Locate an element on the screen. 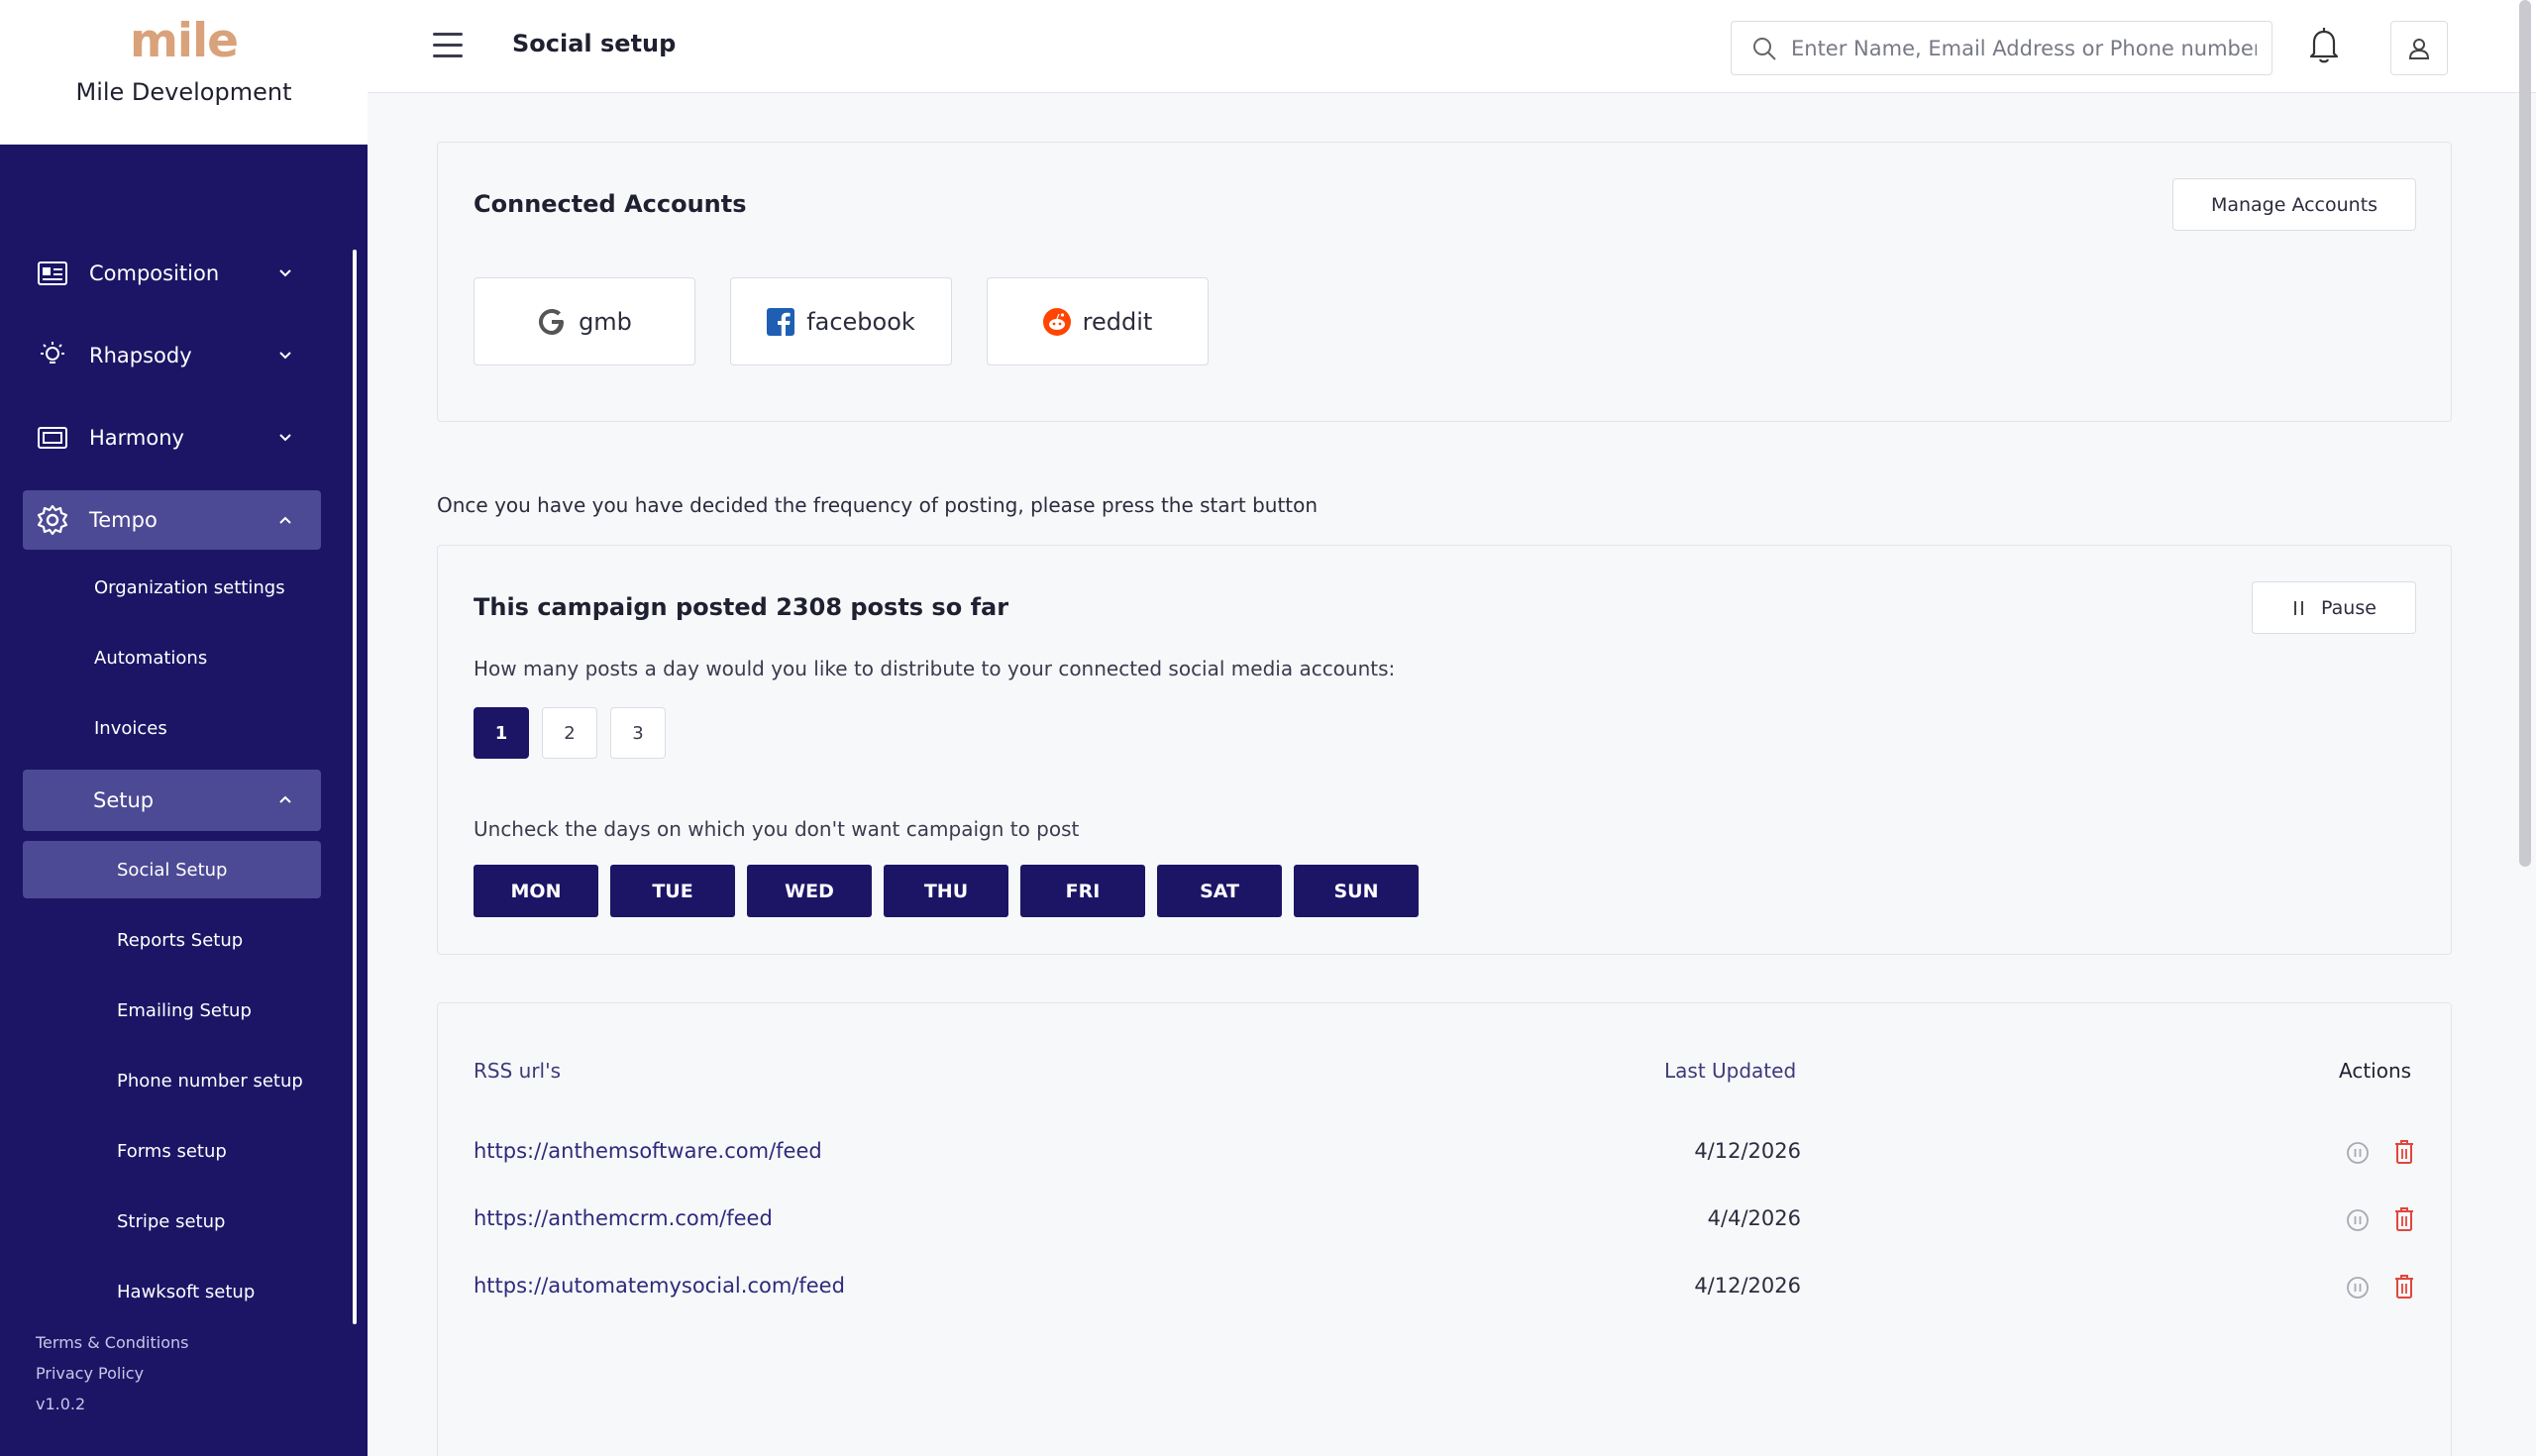 The width and height of the screenshot is (2536, 1456). account-gmb: gmb is located at coordinates (584, 321).